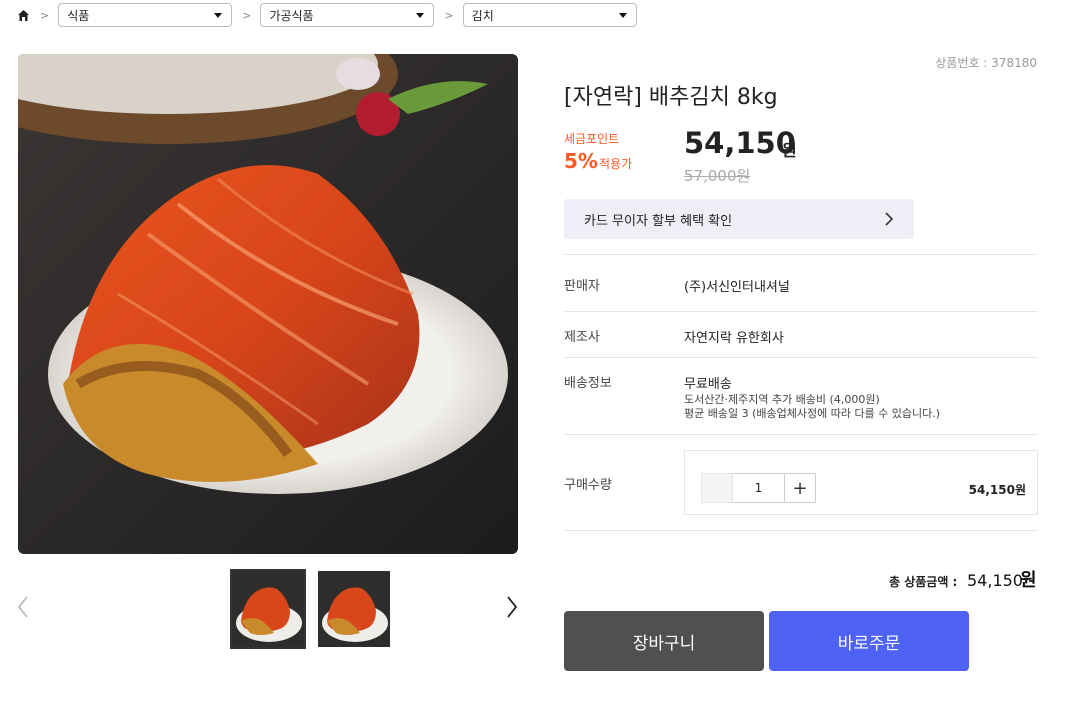 This screenshot has height=709, width=1071. I want to click on sale-price: 54,150, so click(740, 143).